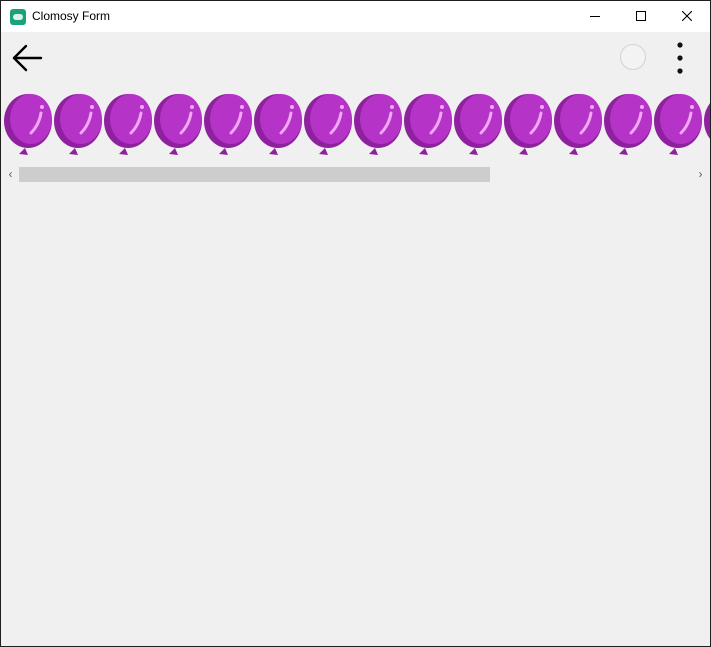 This screenshot has height=647, width=711. I want to click on close-icon, so click(687, 16).